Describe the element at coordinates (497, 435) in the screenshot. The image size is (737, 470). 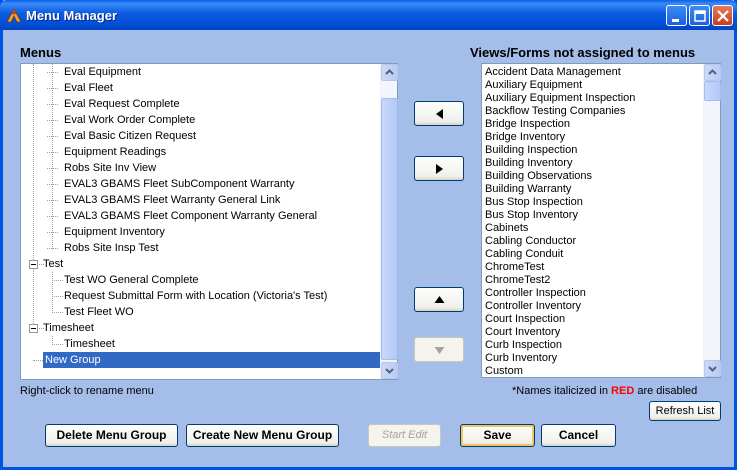
I see `save-button: Save` at that location.